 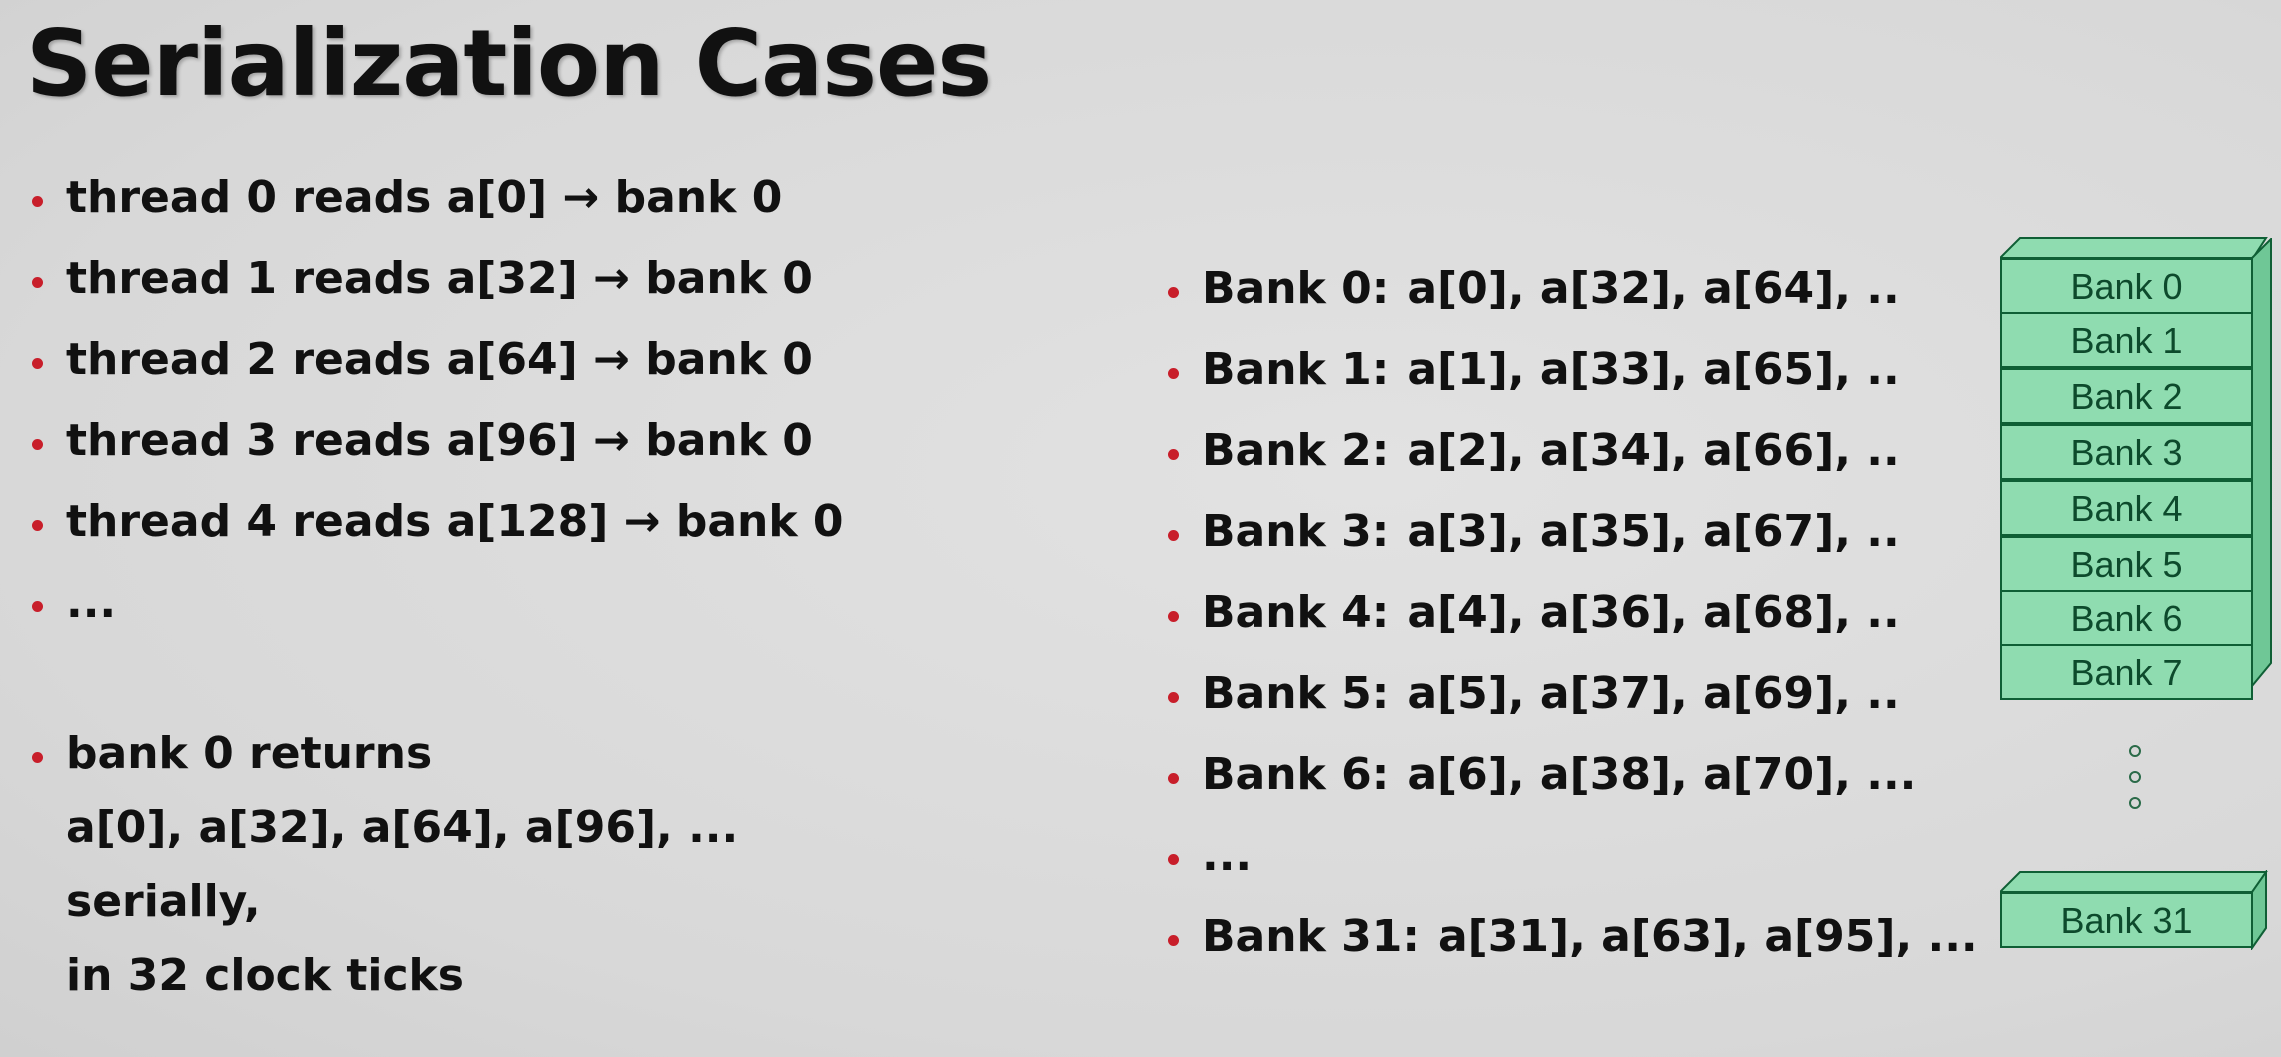 I want to click on returns-line-1: bank 0 returns, so click(x=249, y=753).